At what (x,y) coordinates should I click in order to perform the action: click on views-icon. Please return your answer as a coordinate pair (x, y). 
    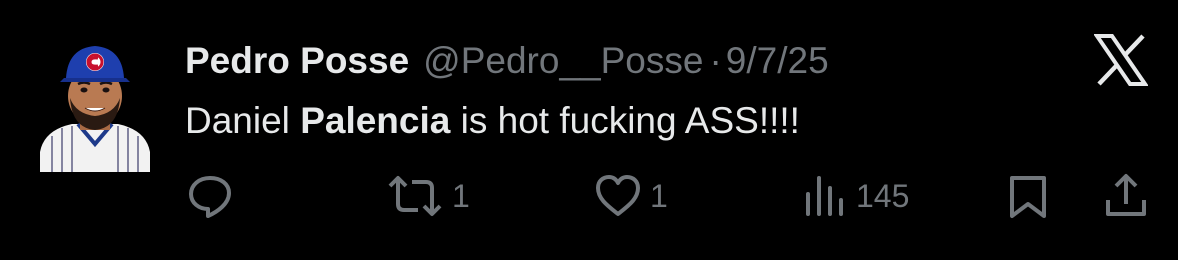
    Looking at the image, I should click on (824, 196).